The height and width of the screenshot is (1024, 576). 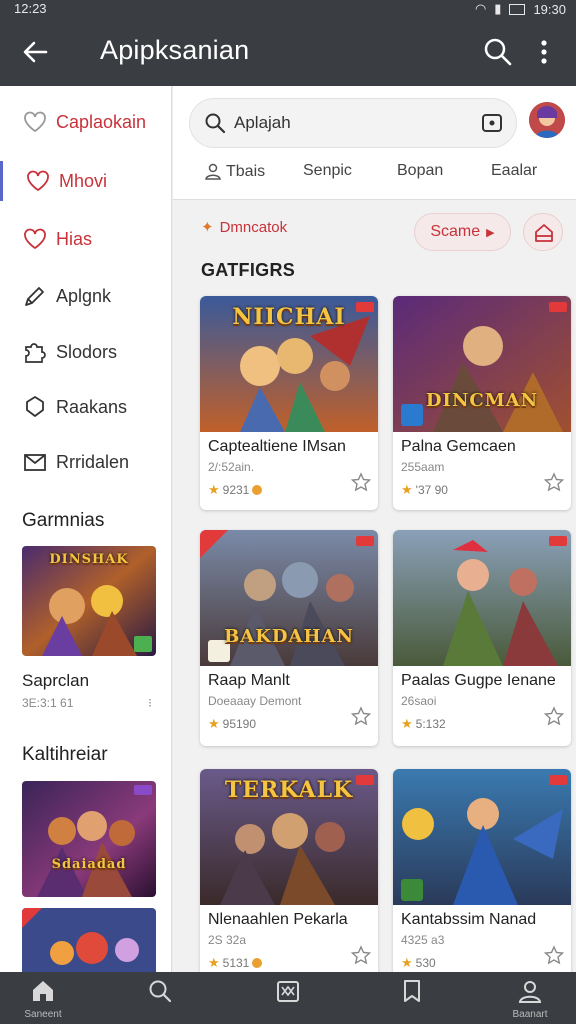 What do you see at coordinates (419, 701) in the screenshot?
I see `game-subtitle: 26saoi` at bounding box center [419, 701].